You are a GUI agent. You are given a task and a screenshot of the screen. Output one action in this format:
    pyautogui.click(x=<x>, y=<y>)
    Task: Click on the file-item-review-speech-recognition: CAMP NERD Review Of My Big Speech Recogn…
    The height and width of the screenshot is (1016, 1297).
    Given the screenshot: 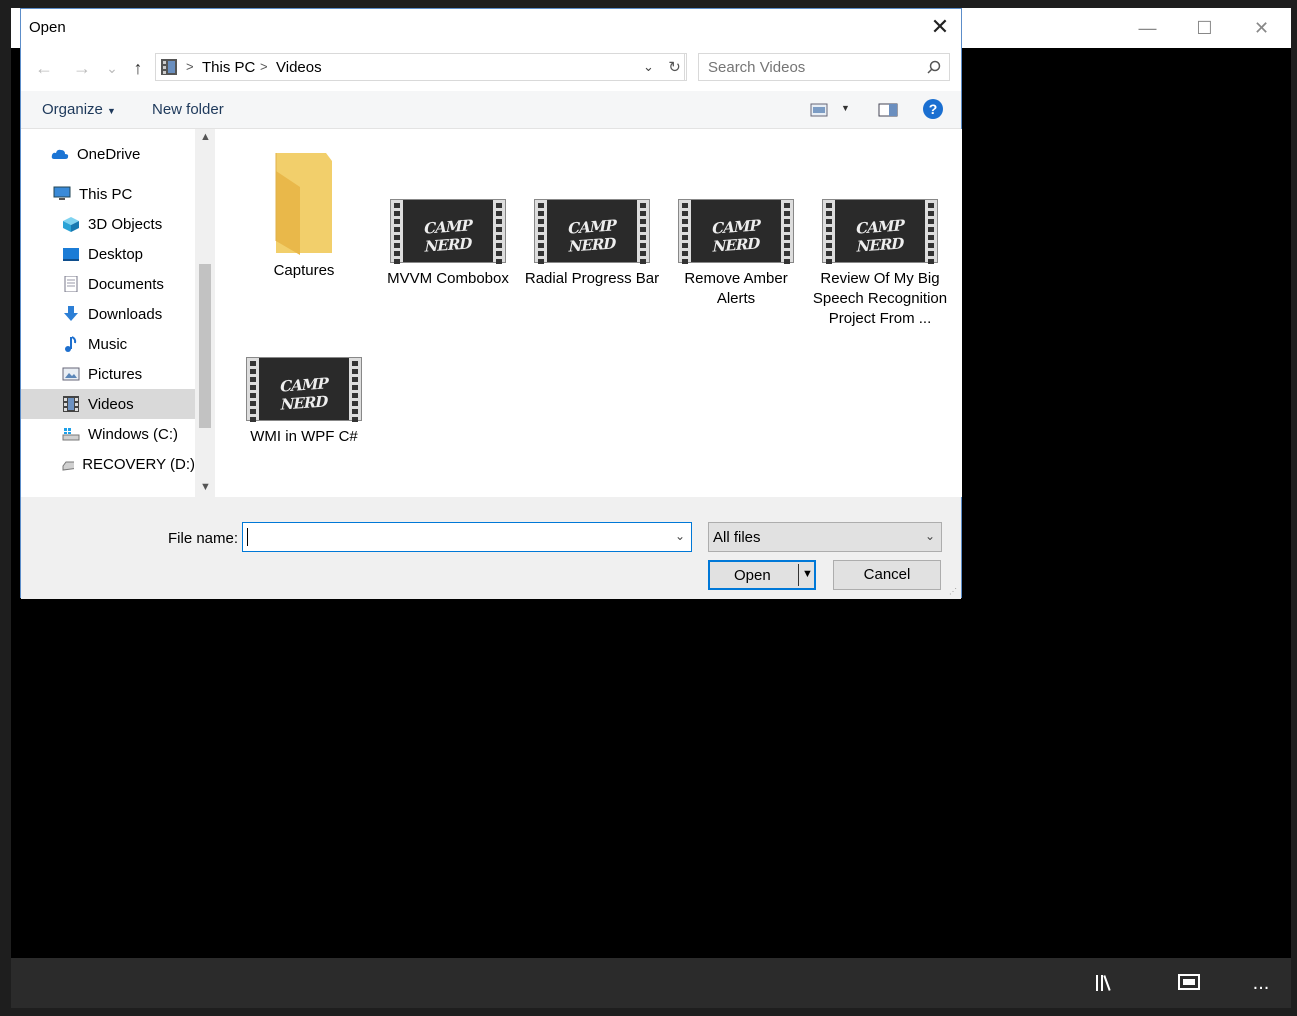 What is the action you would take?
    pyautogui.click(x=880, y=264)
    